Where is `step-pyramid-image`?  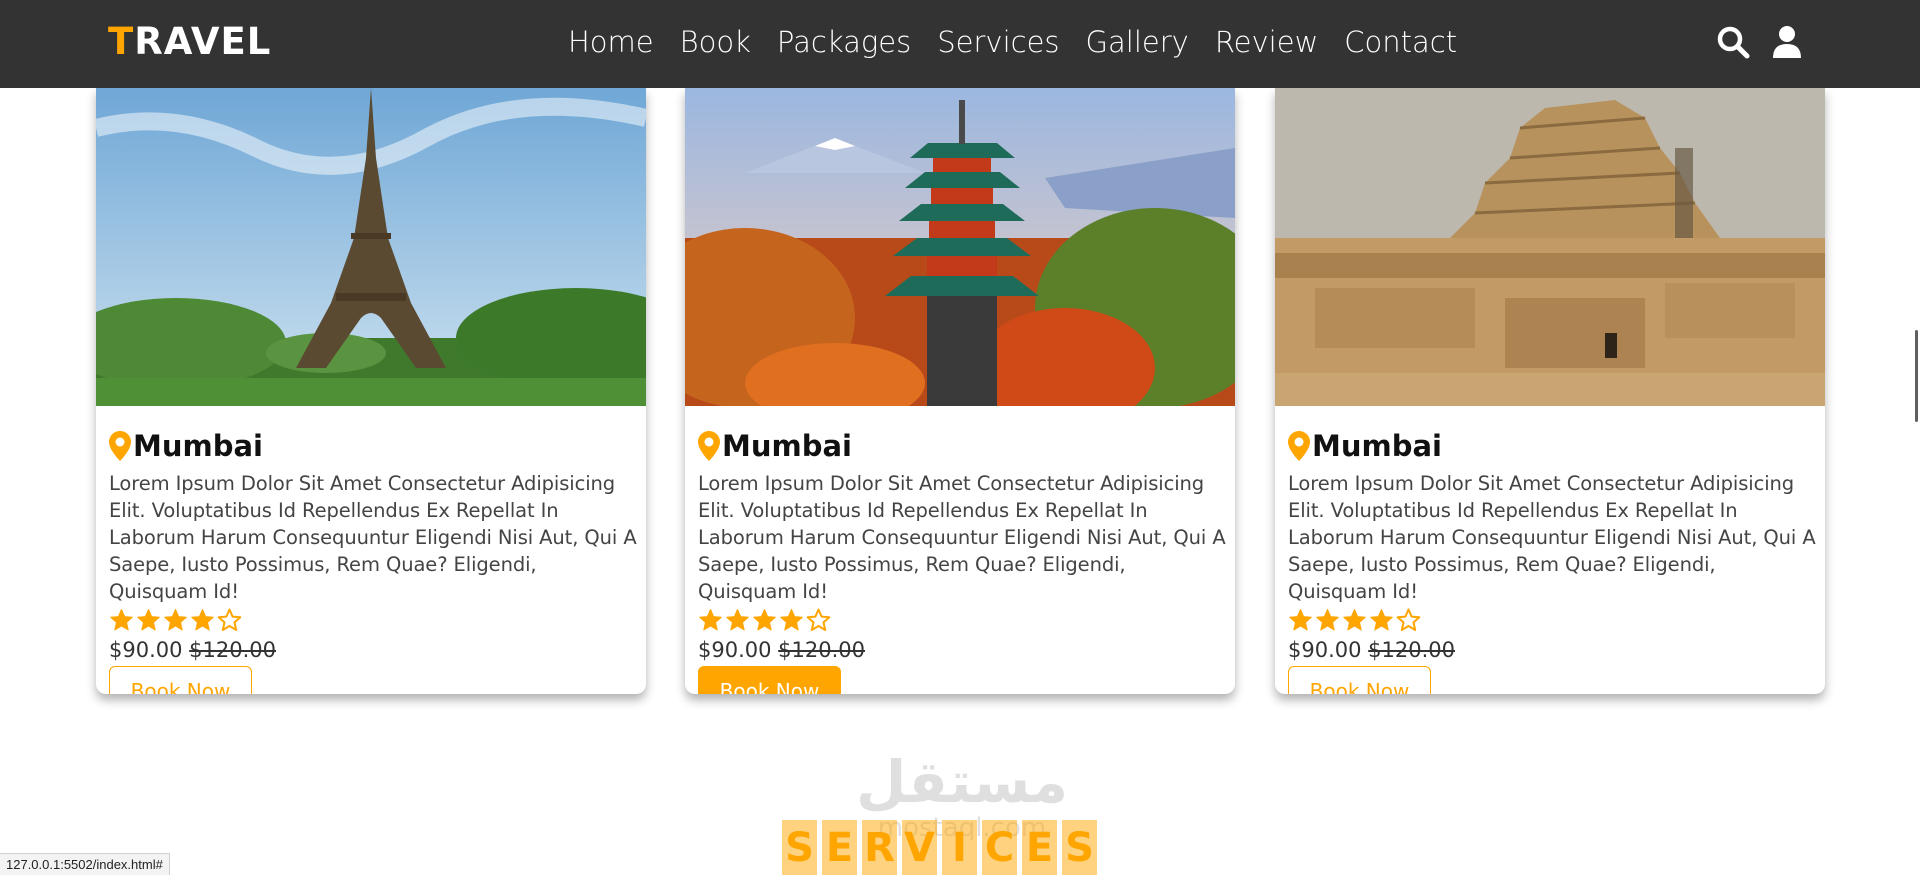
step-pyramid-image is located at coordinates (1550, 247).